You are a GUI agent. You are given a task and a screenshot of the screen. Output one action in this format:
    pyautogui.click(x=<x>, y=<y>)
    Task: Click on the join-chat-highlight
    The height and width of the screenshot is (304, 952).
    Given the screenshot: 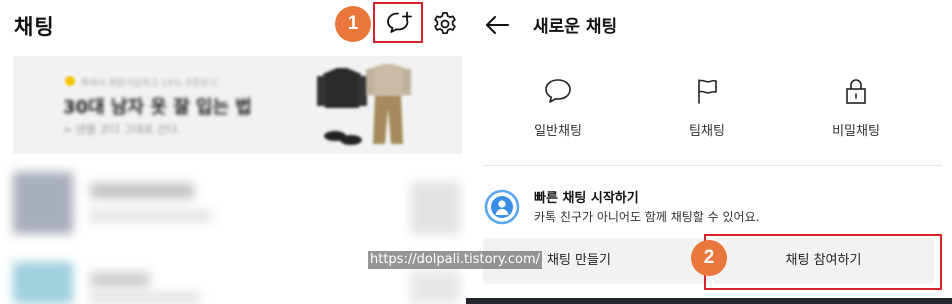 What is the action you would take?
    pyautogui.click(x=823, y=262)
    